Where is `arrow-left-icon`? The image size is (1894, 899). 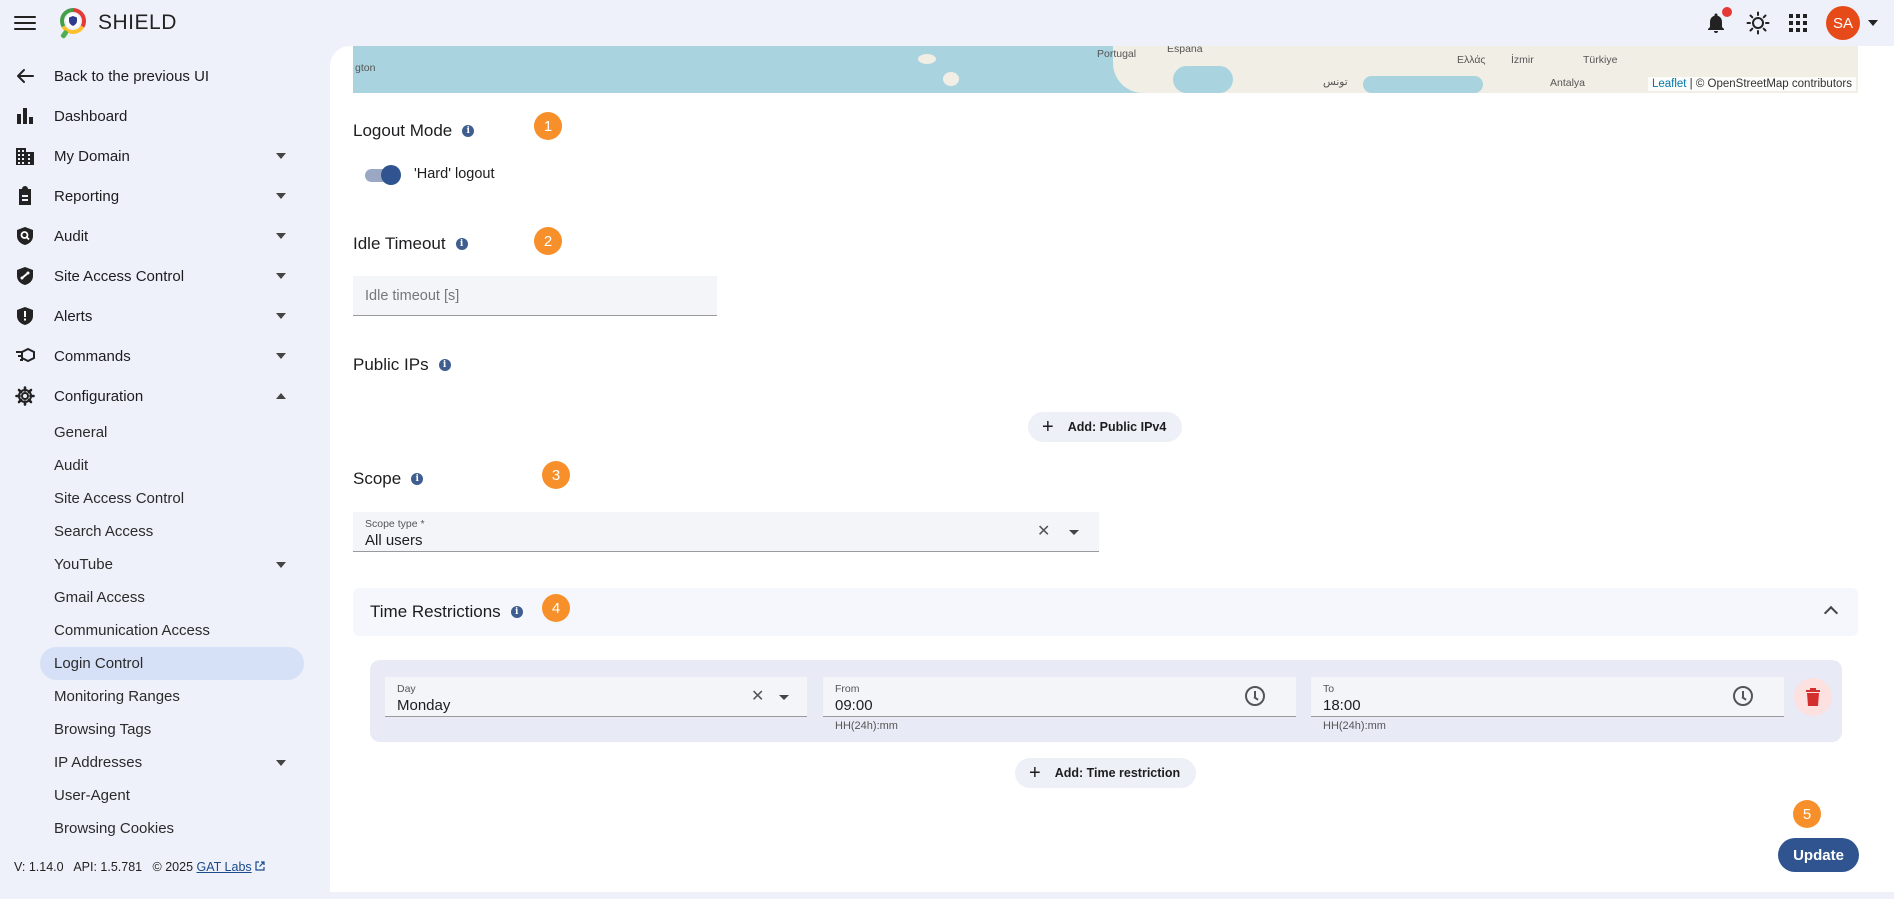
arrow-left-icon is located at coordinates (25, 76).